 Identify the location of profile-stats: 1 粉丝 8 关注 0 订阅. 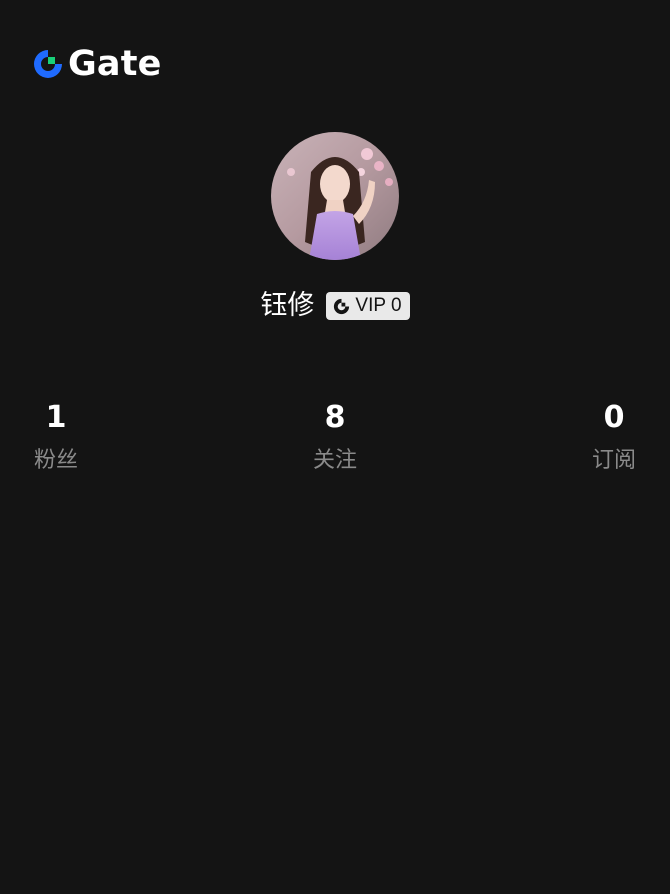
(335, 443).